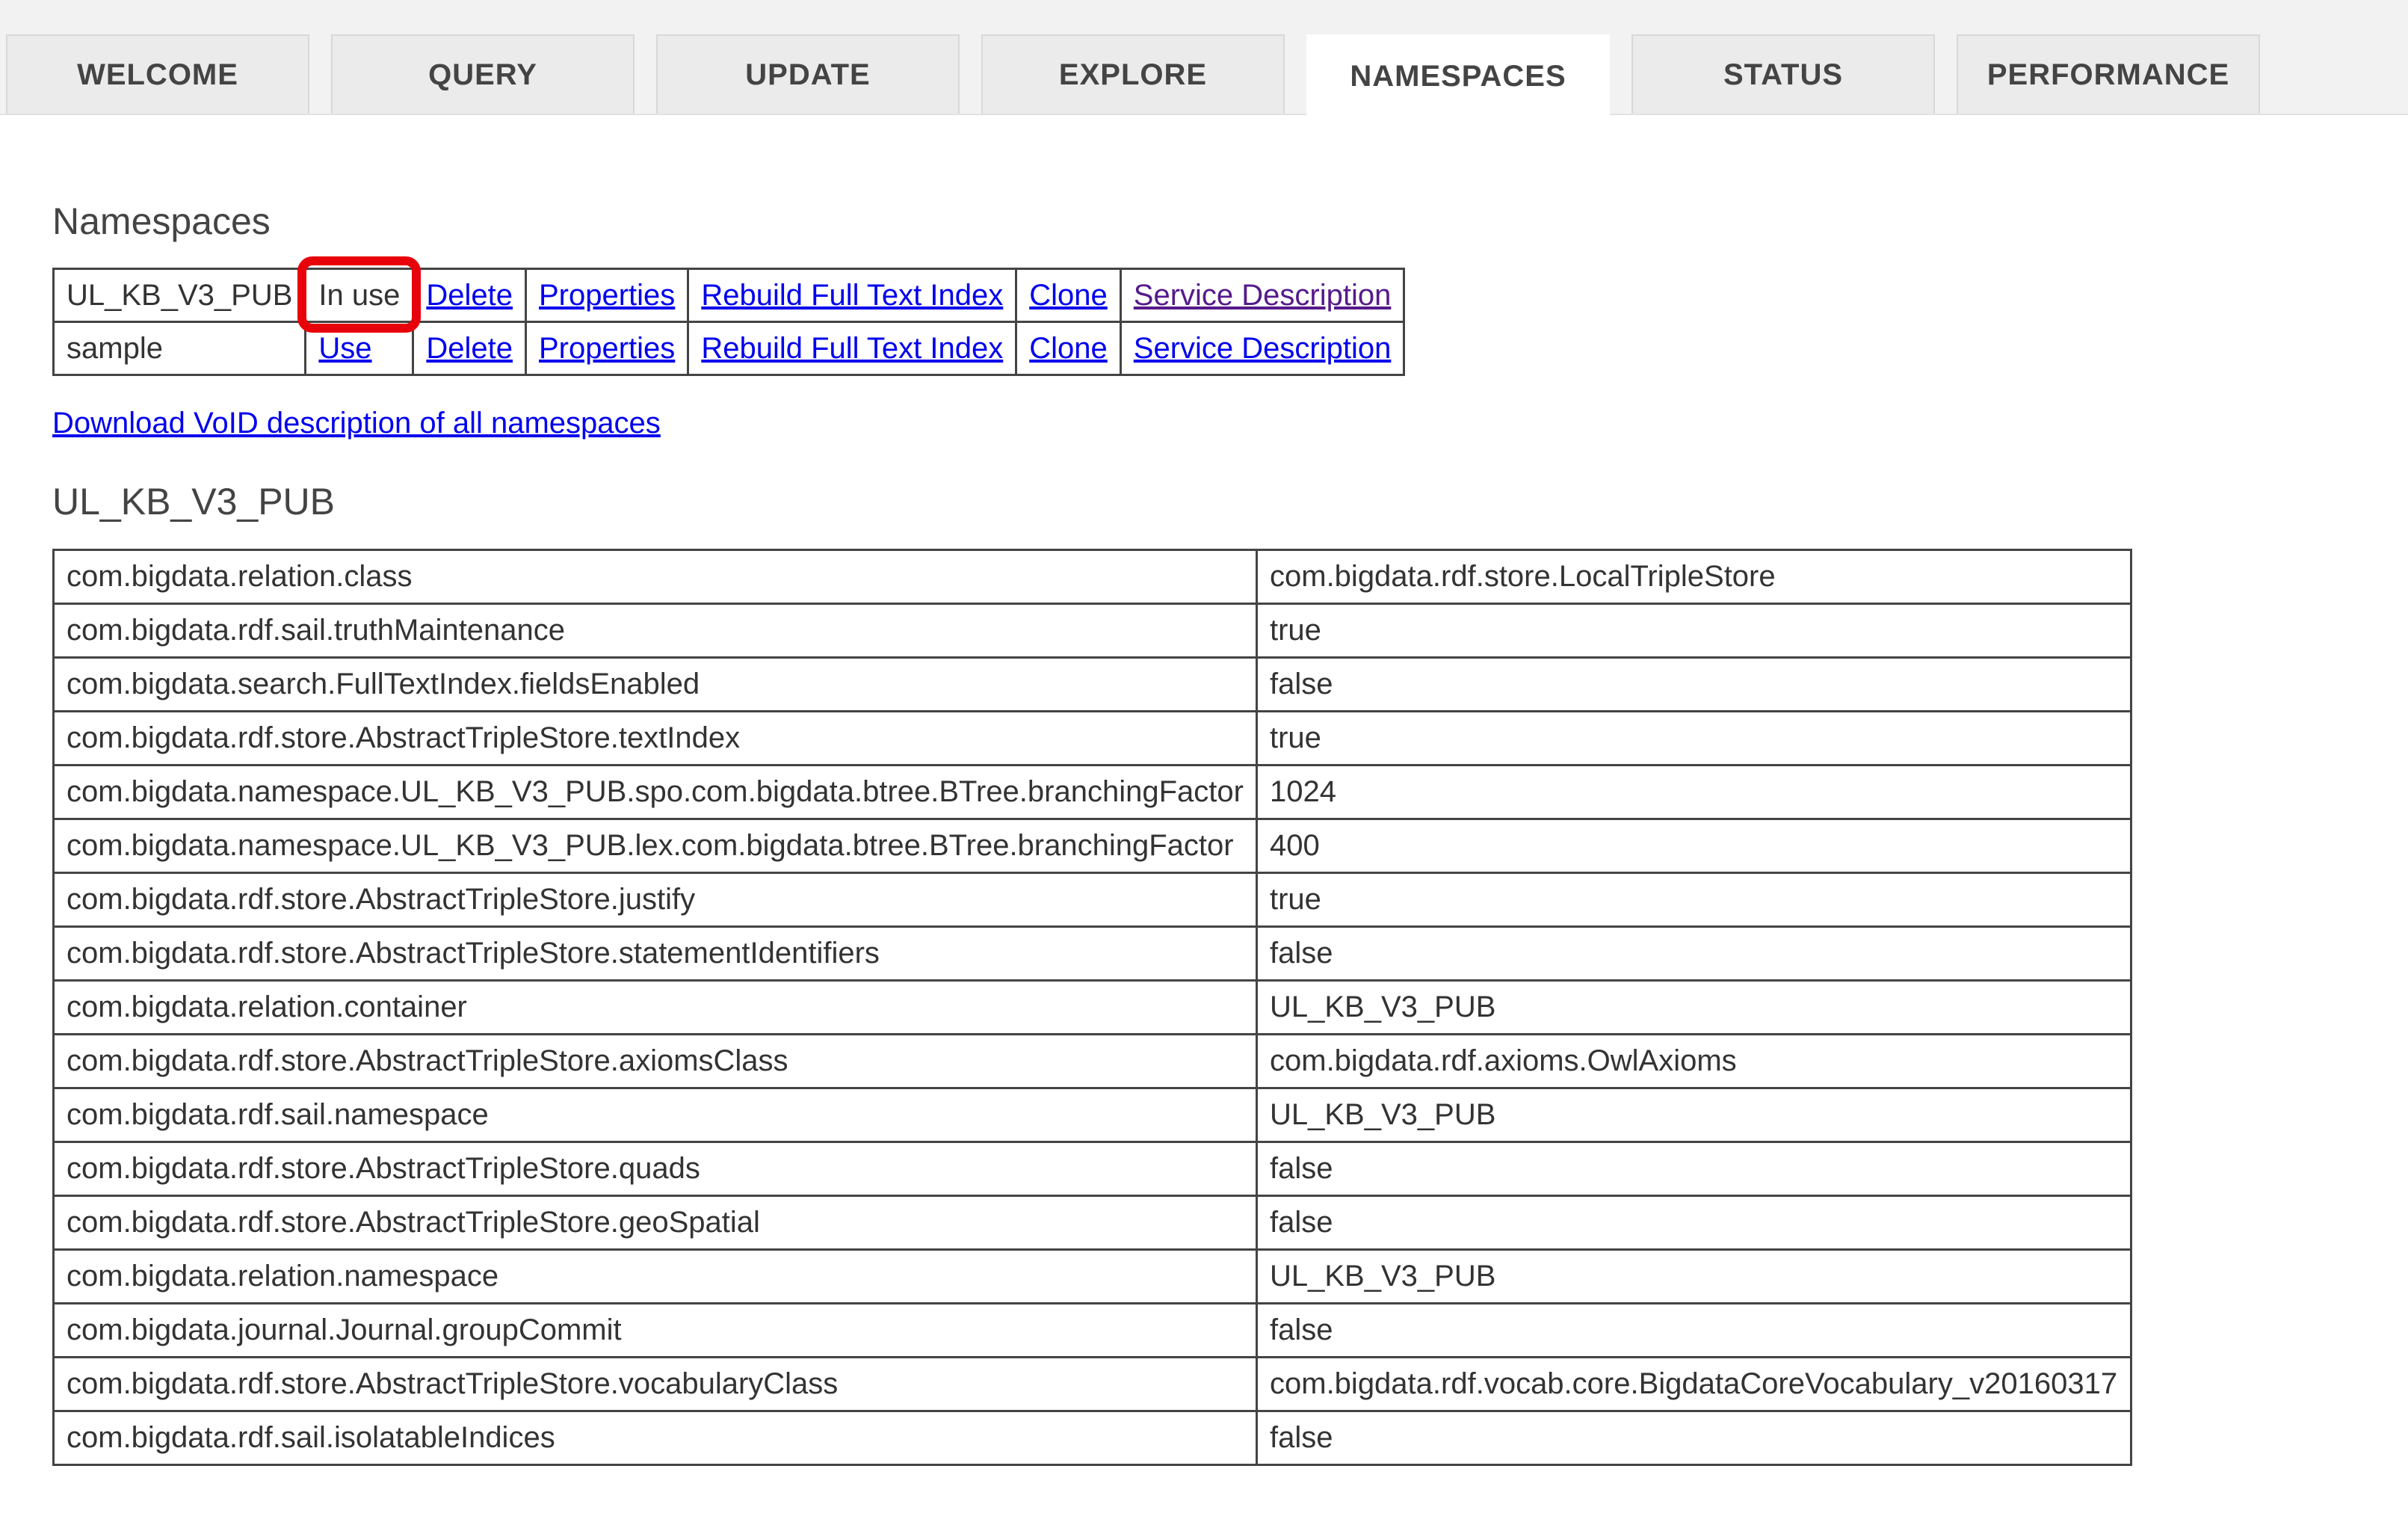 Image resolution: width=2408 pixels, height=1531 pixels. What do you see at coordinates (1458, 76) in the screenshot?
I see `tab-namespaces: NAMESPACES` at bounding box center [1458, 76].